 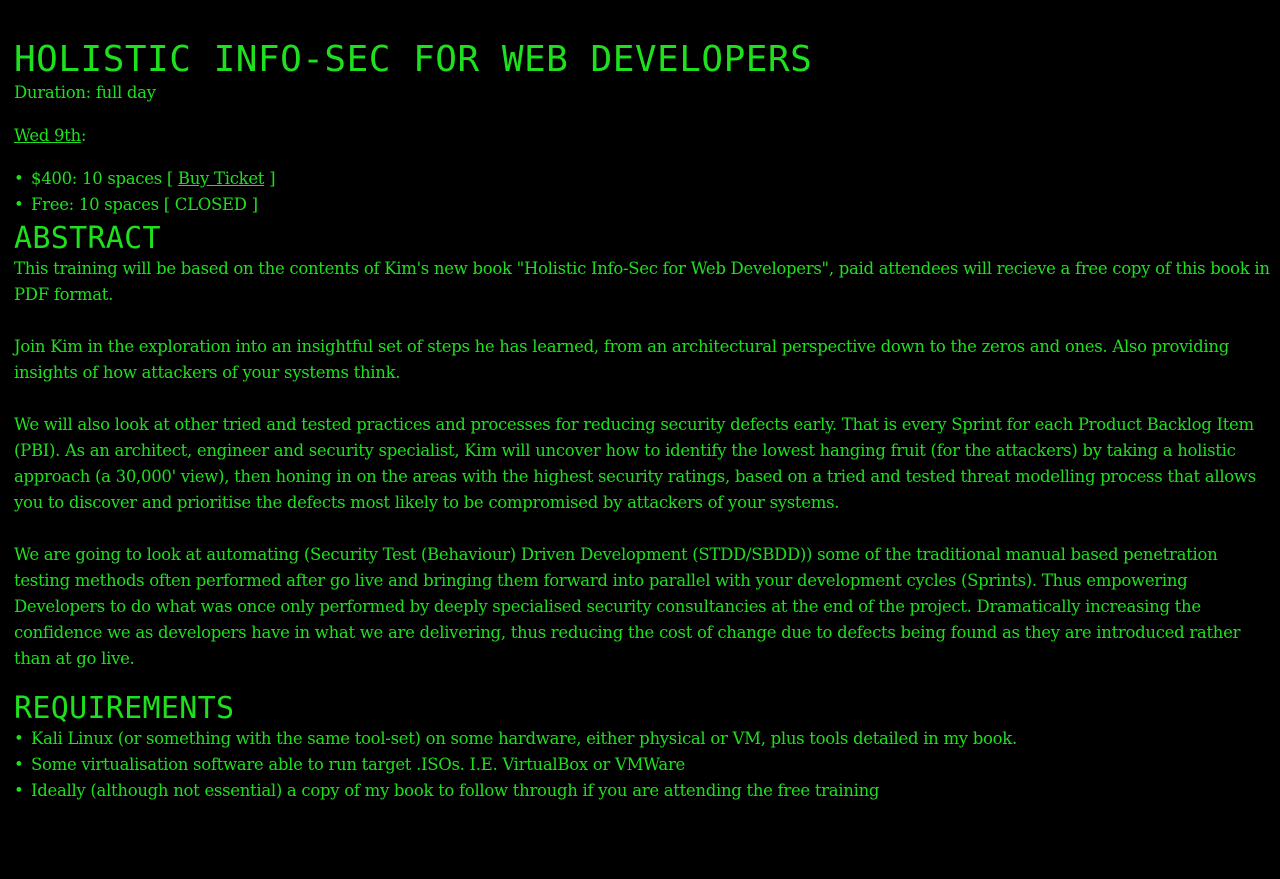 What do you see at coordinates (85, 92) in the screenshot?
I see `duration-text: Duration: full day` at bounding box center [85, 92].